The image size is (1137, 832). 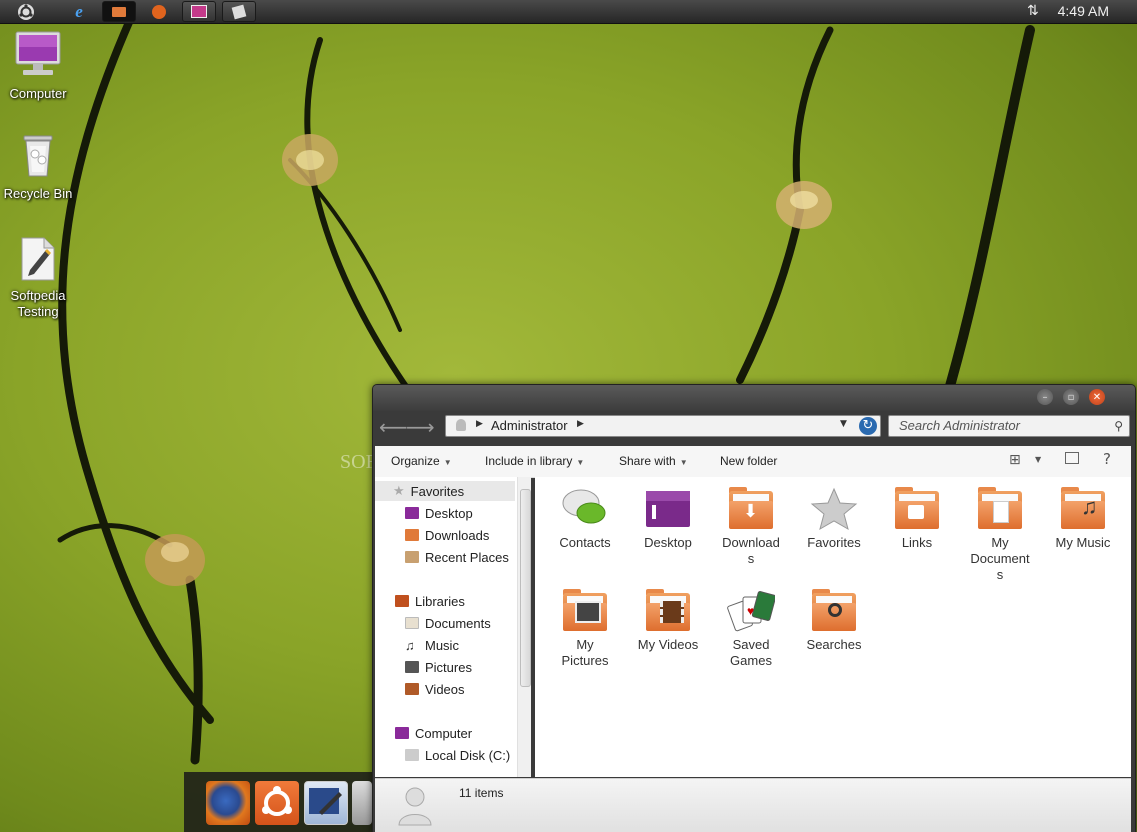 What do you see at coordinates (412, 755) in the screenshot?
I see `disk-icon` at bounding box center [412, 755].